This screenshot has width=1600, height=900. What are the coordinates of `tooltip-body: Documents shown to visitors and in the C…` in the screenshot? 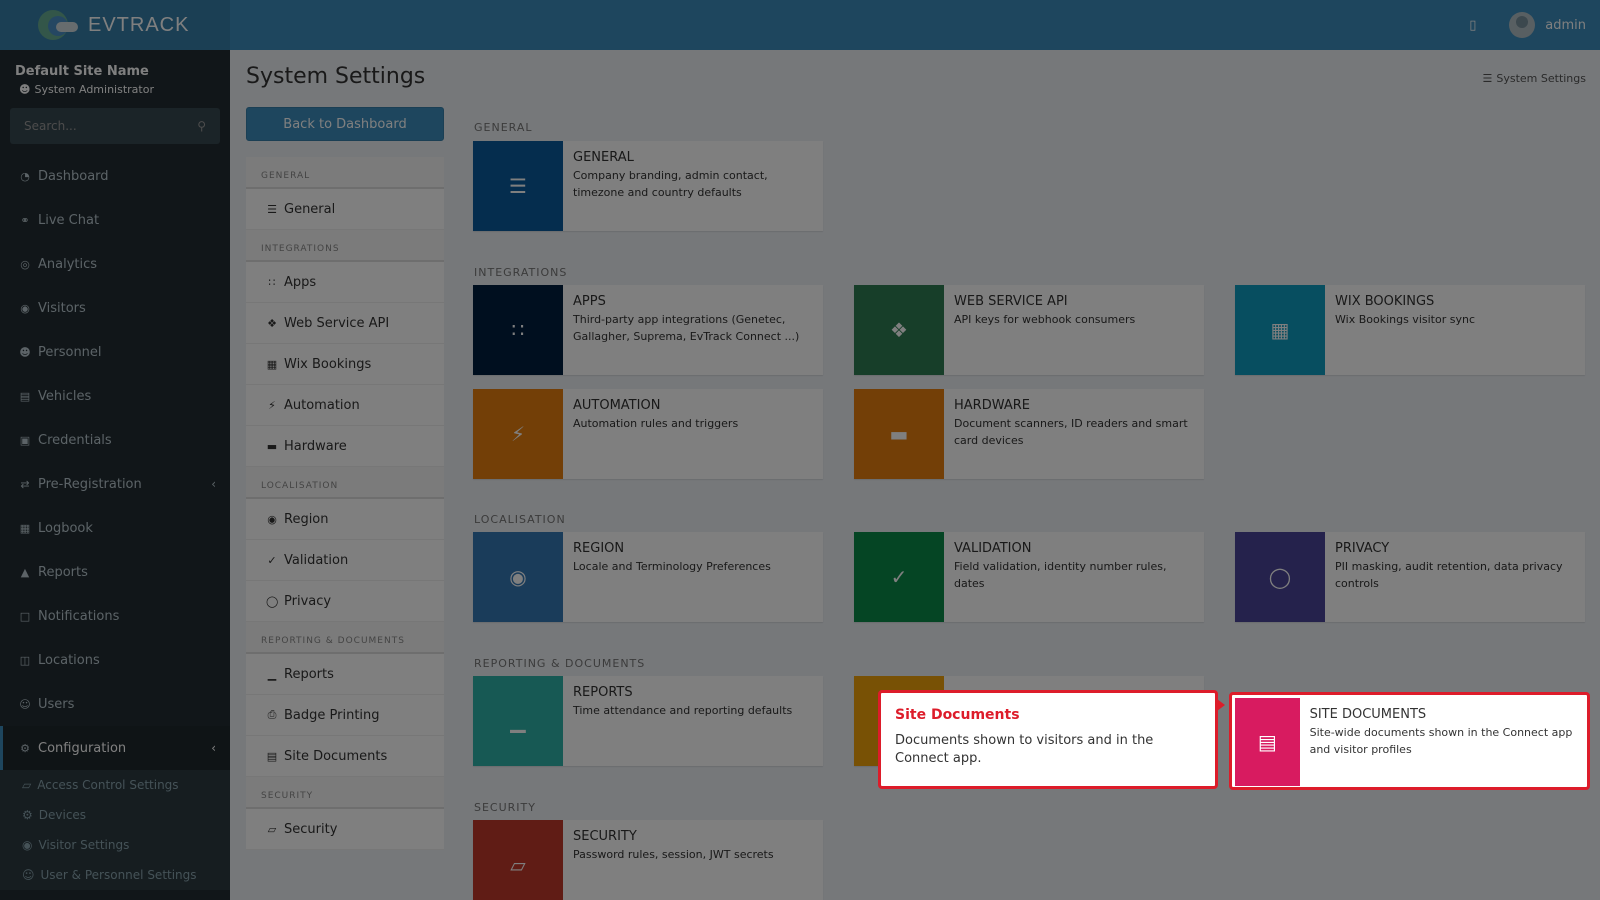 It's located at (1024, 749).